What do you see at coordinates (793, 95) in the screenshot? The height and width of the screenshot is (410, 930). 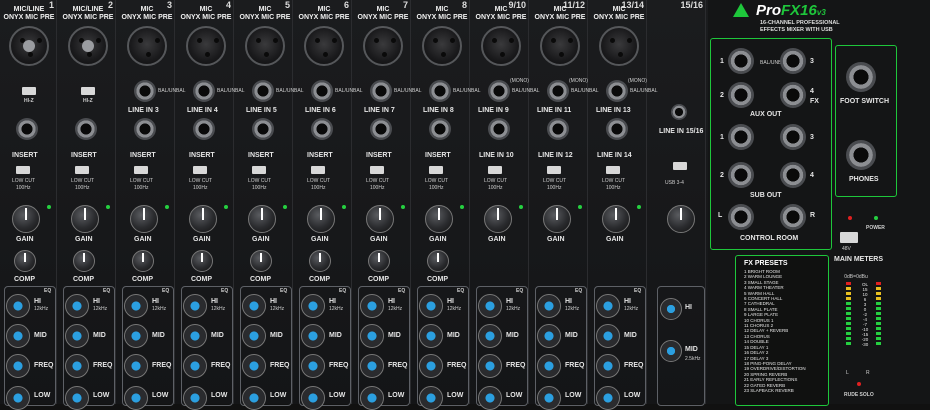 I see `aux-out-4-jack` at bounding box center [793, 95].